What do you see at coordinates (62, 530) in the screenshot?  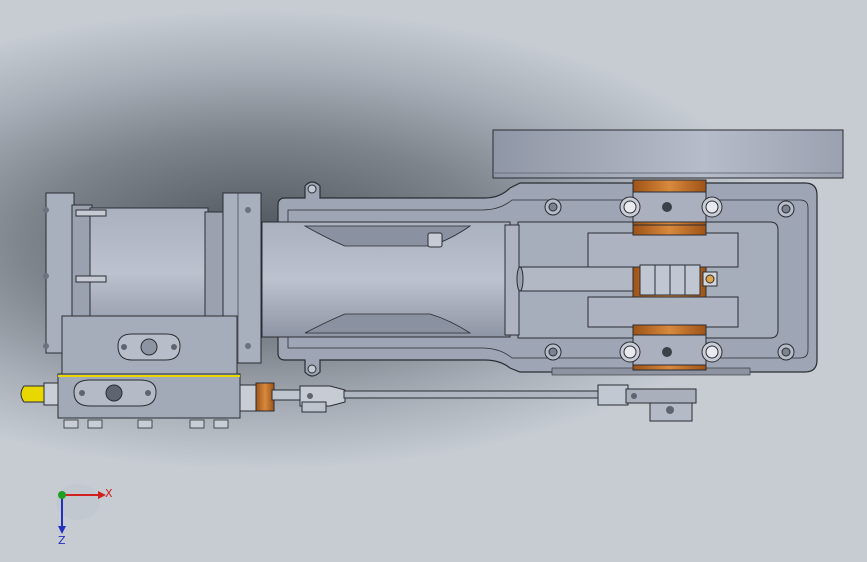 I see `z-axis-arrowhead` at bounding box center [62, 530].